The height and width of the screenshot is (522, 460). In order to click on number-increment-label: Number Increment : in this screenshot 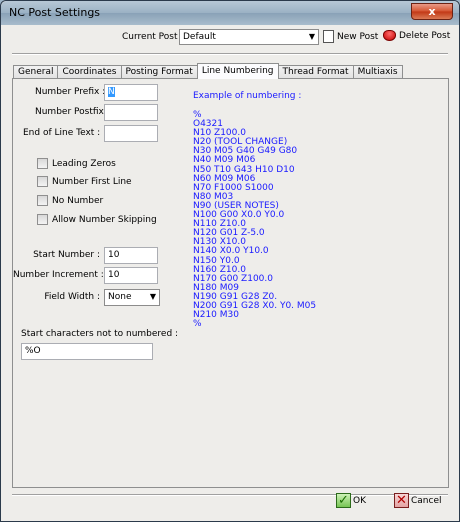, I will do `click(58, 275)`.